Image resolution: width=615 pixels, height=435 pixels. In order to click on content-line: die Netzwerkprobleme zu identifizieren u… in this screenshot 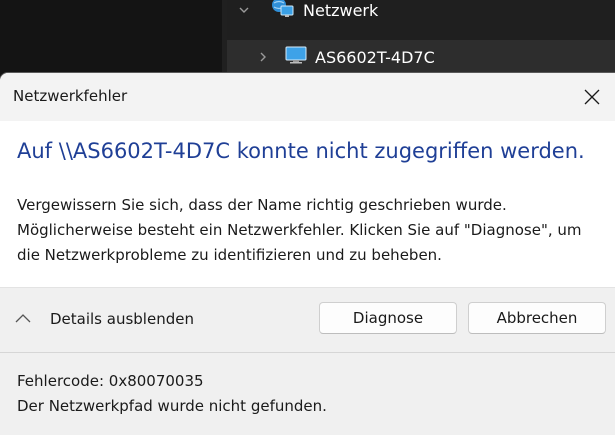, I will do `click(229, 255)`.